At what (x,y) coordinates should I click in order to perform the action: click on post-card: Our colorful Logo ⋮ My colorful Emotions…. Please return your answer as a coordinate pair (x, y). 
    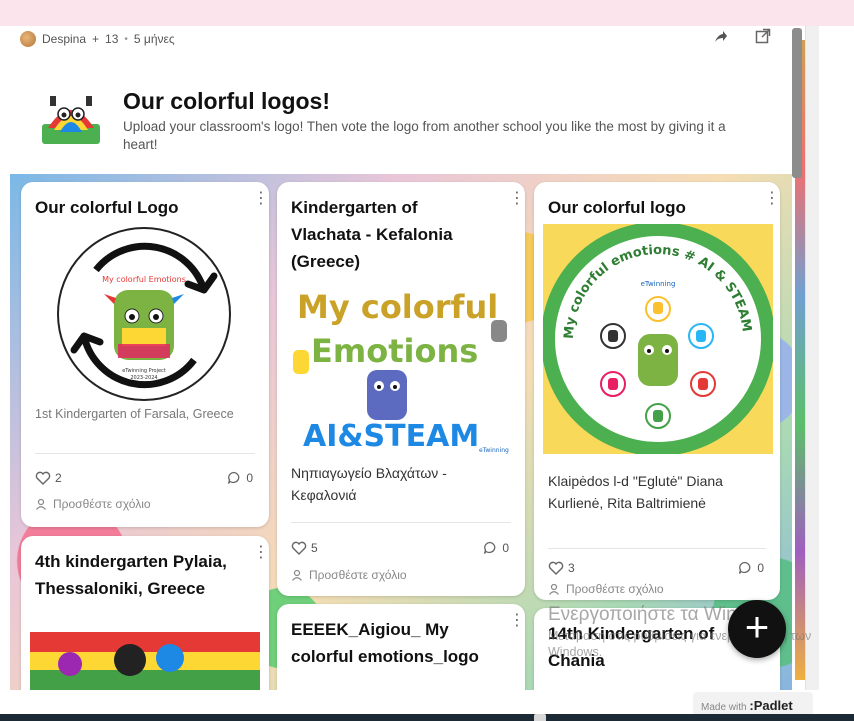
    Looking at the image, I should click on (145, 354).